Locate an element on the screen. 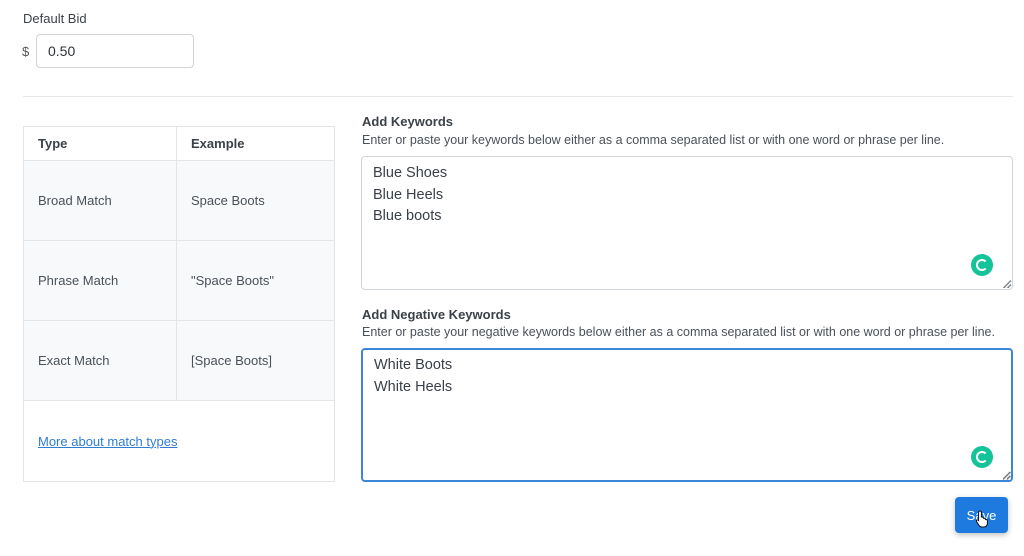 The width and height of the screenshot is (1024, 556). match-example-cell: "Space Boots" is located at coordinates (255, 280).